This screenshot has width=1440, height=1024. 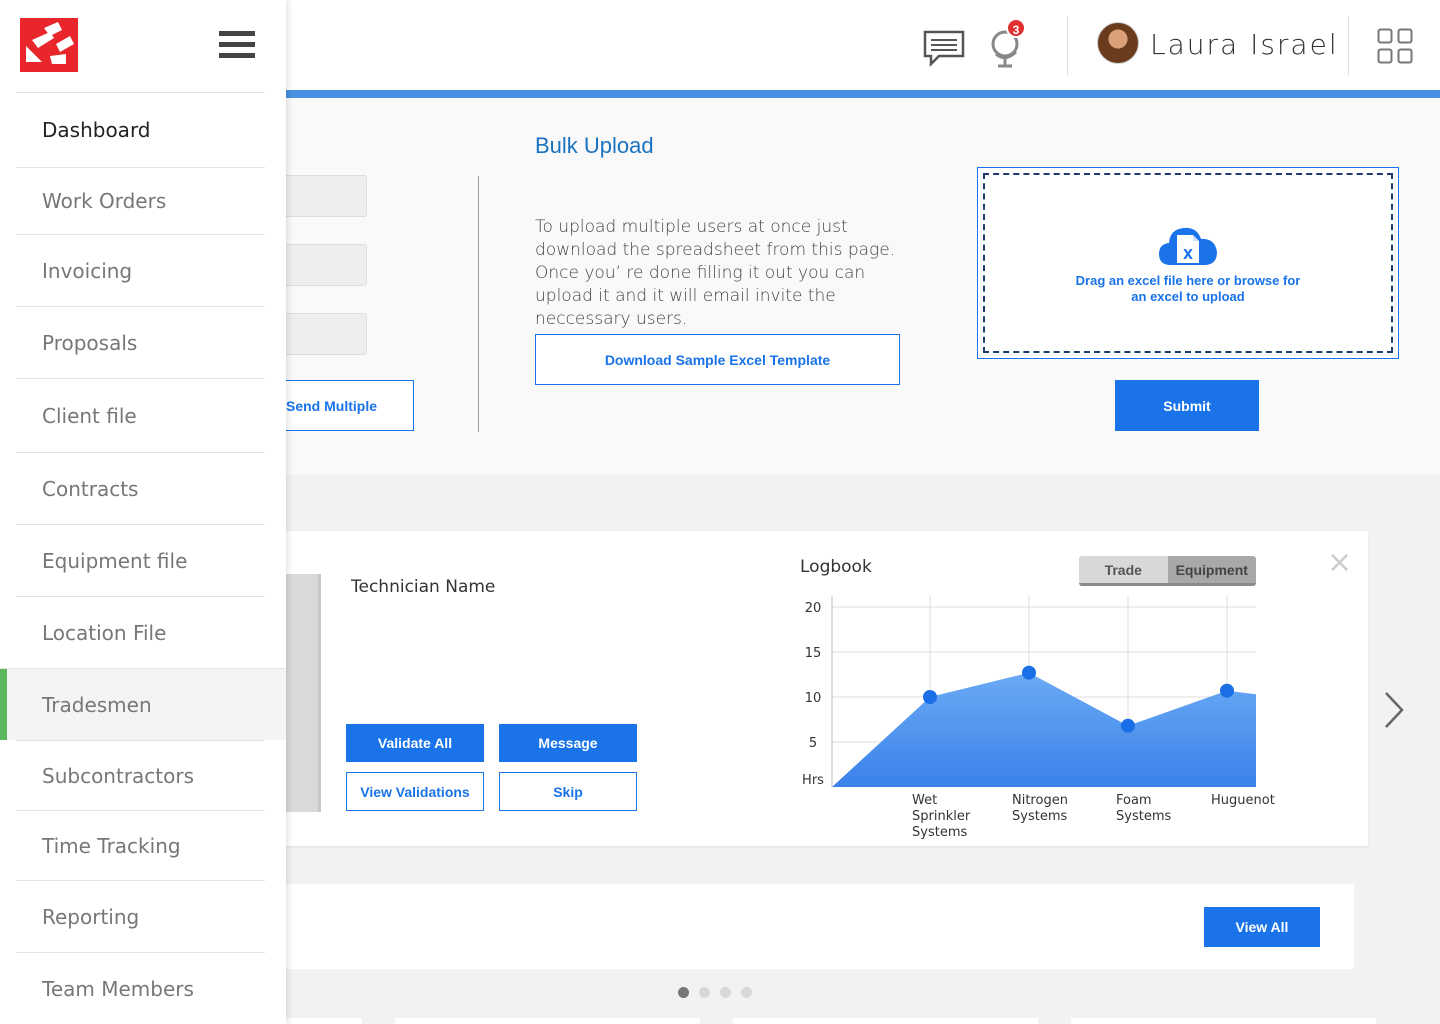 What do you see at coordinates (1394, 710) in the screenshot?
I see `chevron-right-icon` at bounding box center [1394, 710].